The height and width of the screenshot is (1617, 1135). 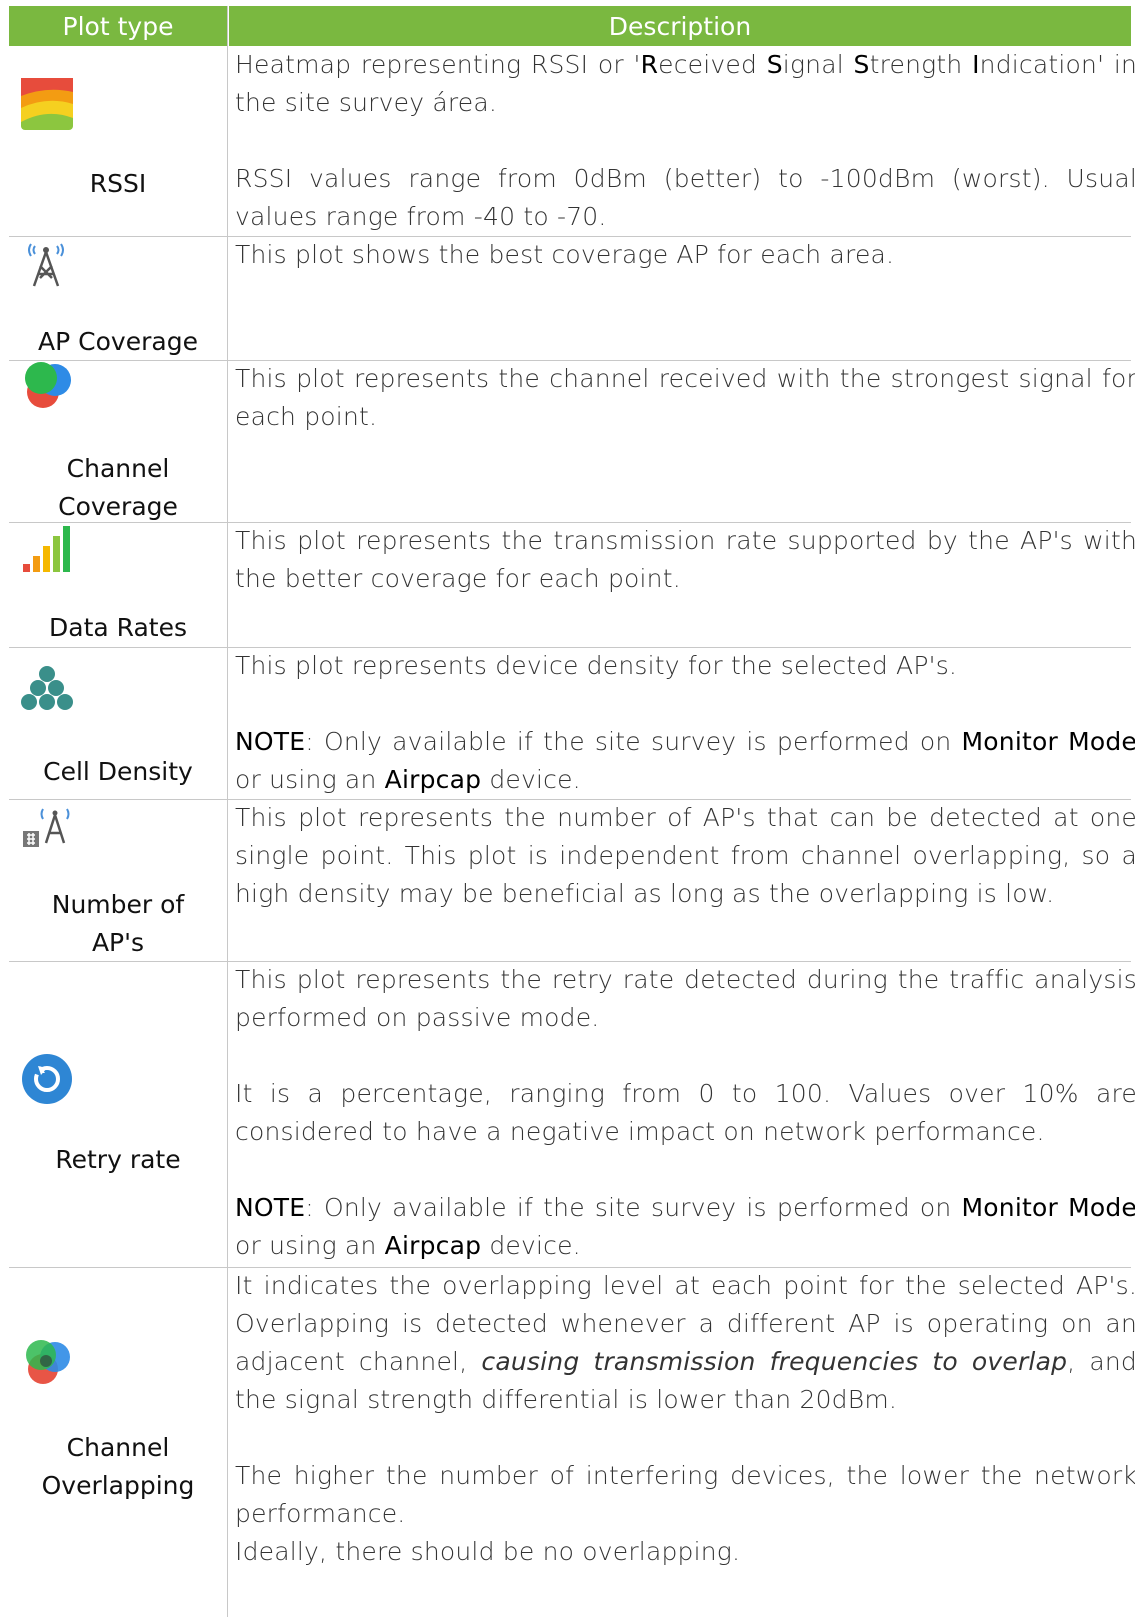 What do you see at coordinates (48, 1365) in the screenshot?
I see `overlap-circles-icon` at bounding box center [48, 1365].